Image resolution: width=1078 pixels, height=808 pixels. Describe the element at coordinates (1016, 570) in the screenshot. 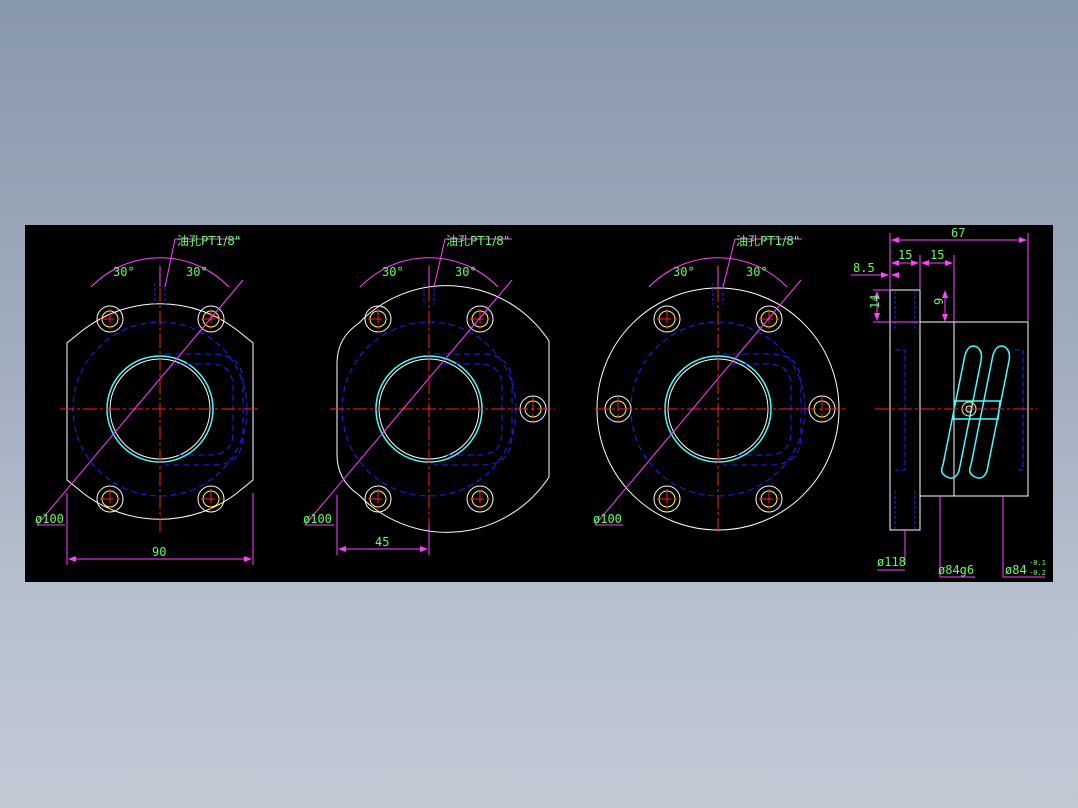

I see `body-dia-label: ø84` at that location.